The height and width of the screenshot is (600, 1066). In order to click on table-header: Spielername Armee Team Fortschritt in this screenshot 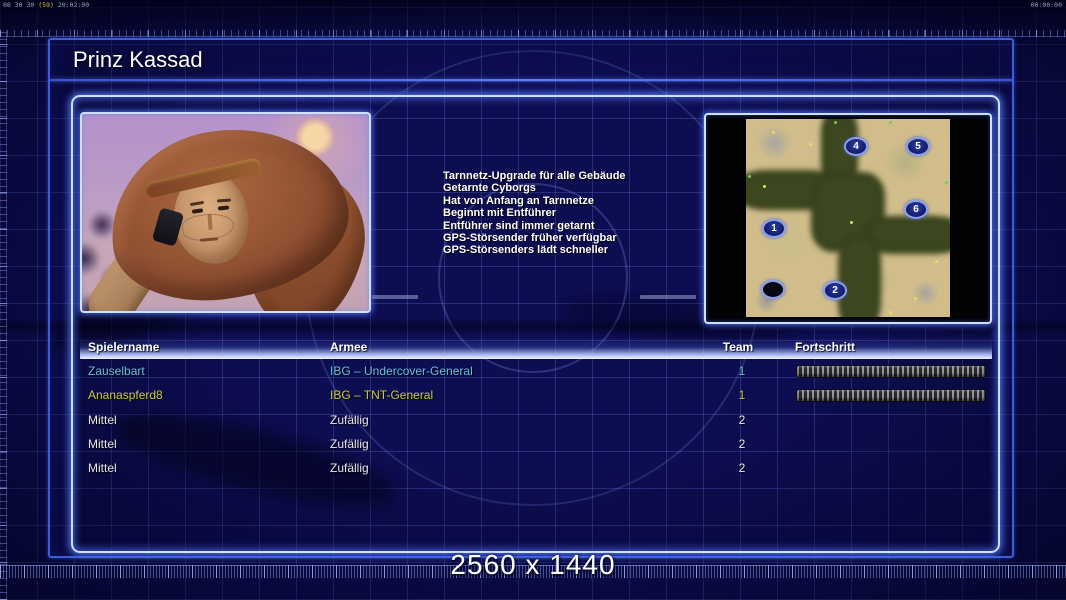, I will do `click(536, 348)`.